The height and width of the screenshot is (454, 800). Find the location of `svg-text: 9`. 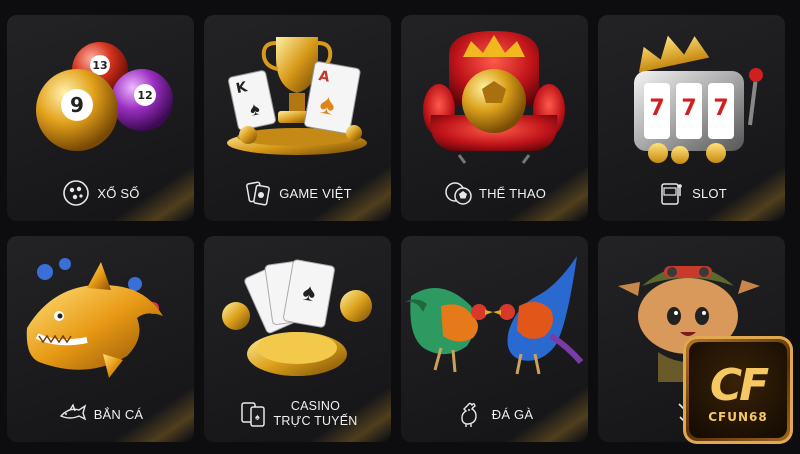

svg-text: 9 is located at coordinates (77, 105).